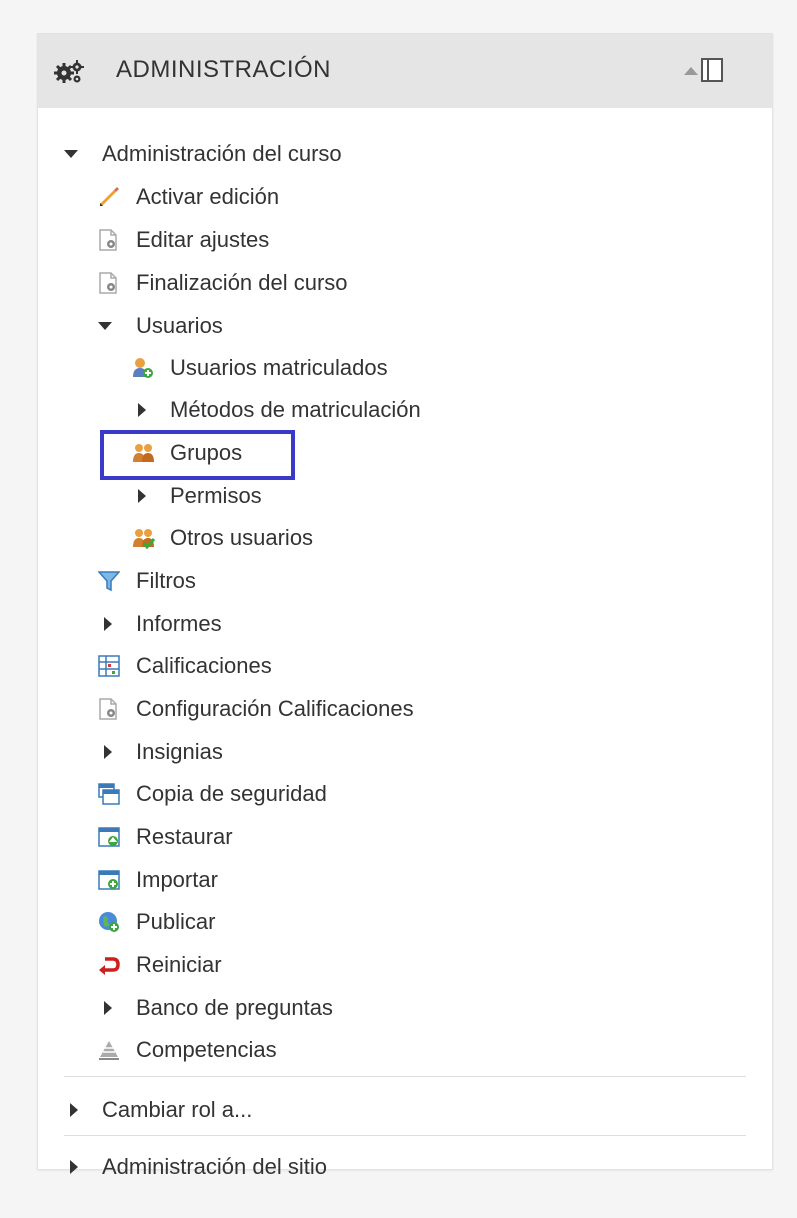 The width and height of the screenshot is (797, 1218). Describe the element at coordinates (275, 708) in the screenshot. I see `tree-label: Configuración Calificaciones` at that location.